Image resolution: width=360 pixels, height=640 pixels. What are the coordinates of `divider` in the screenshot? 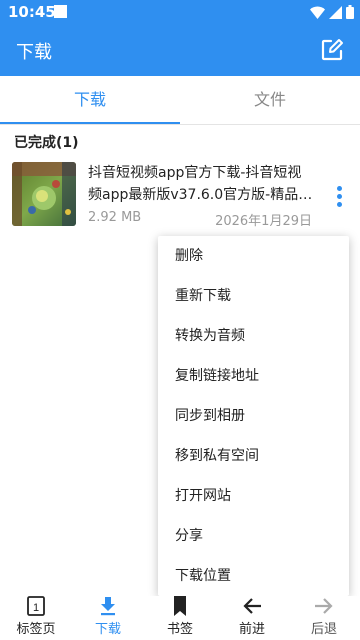 It's located at (180, 124).